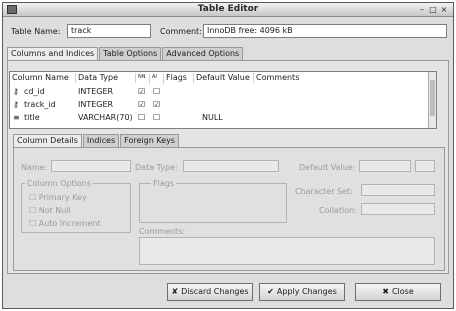 The width and height of the screenshot is (456, 311). Describe the element at coordinates (54, 210) in the screenshot. I see `not-null-label: Not Null` at that location.